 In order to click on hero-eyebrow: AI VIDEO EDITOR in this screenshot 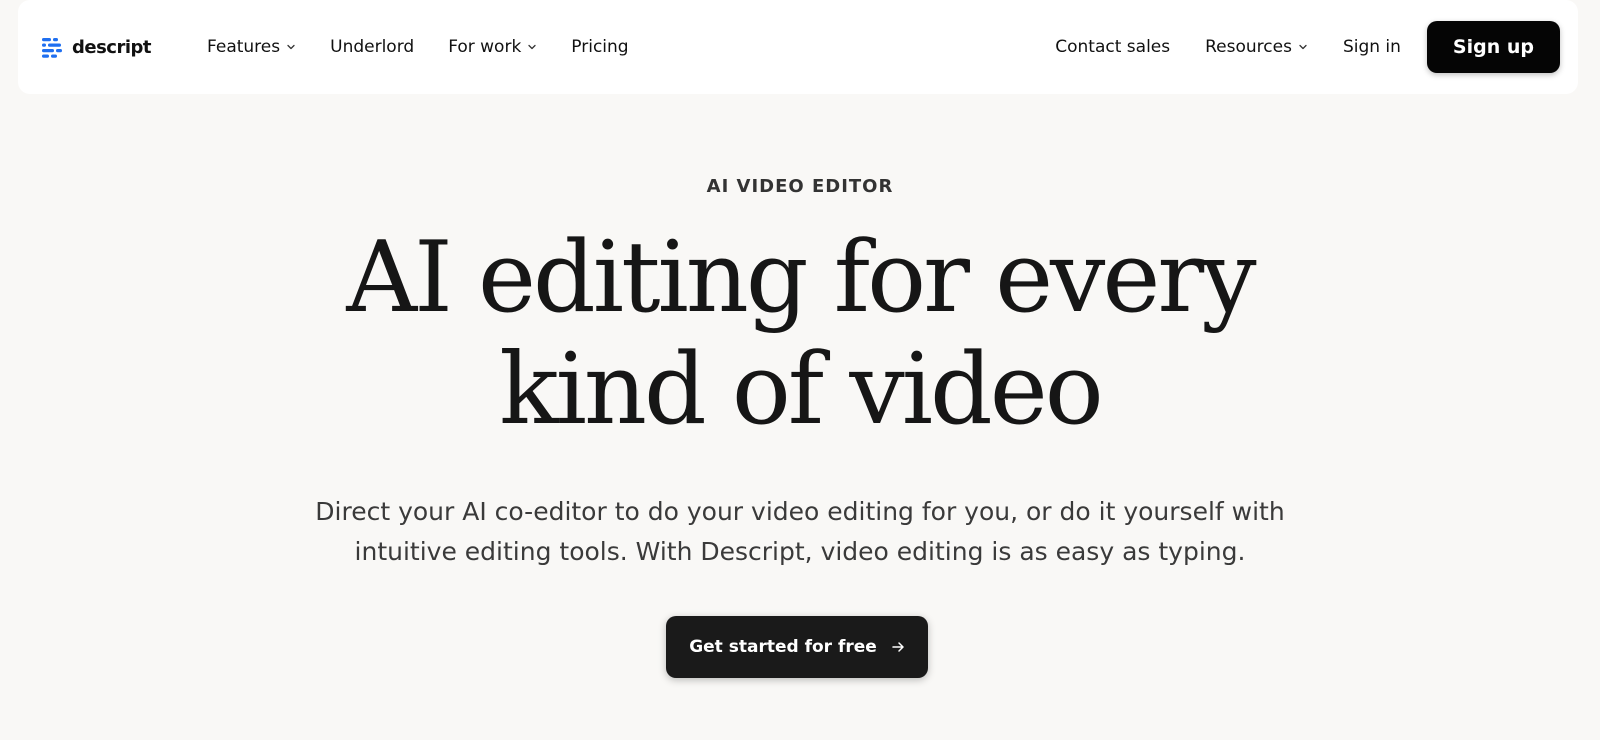, I will do `click(800, 186)`.